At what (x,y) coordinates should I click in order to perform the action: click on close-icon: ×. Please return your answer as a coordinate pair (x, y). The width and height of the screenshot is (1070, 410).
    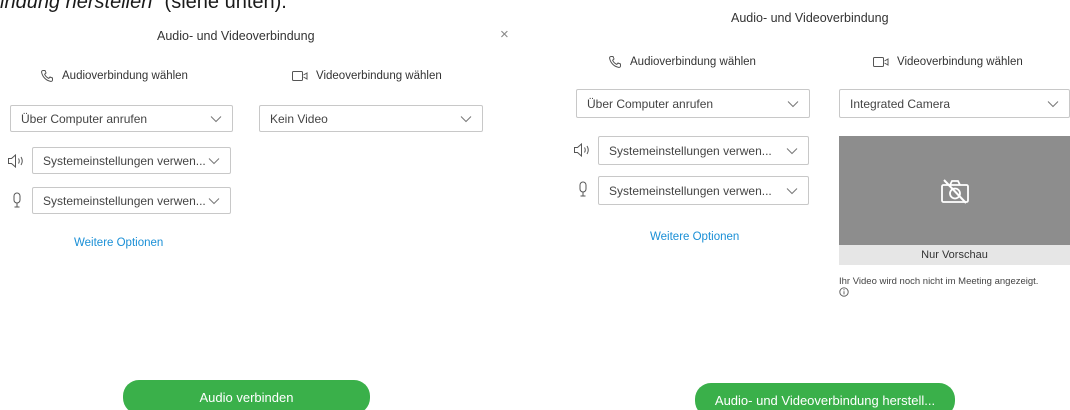
    Looking at the image, I should click on (504, 34).